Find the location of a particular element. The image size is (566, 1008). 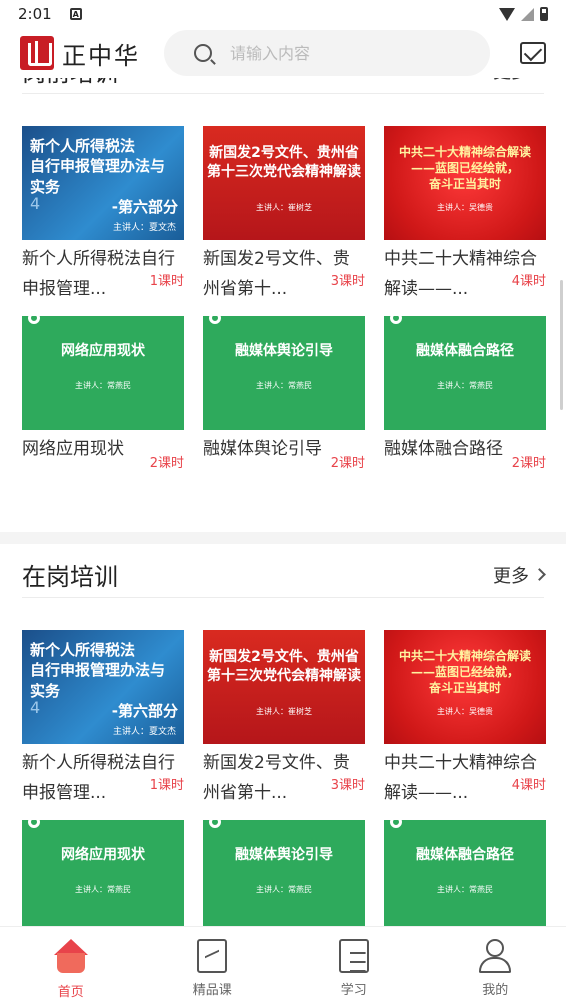

tab-home: 首页 is located at coordinates (71, 967).